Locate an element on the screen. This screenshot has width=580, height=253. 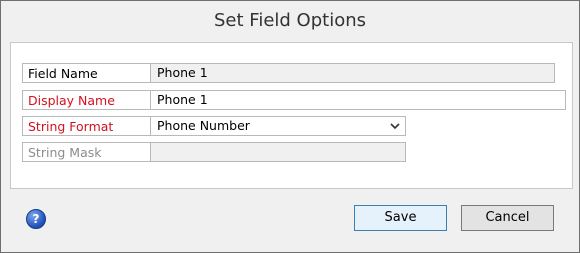
string-mask-row: String Mask is located at coordinates (225, 152).